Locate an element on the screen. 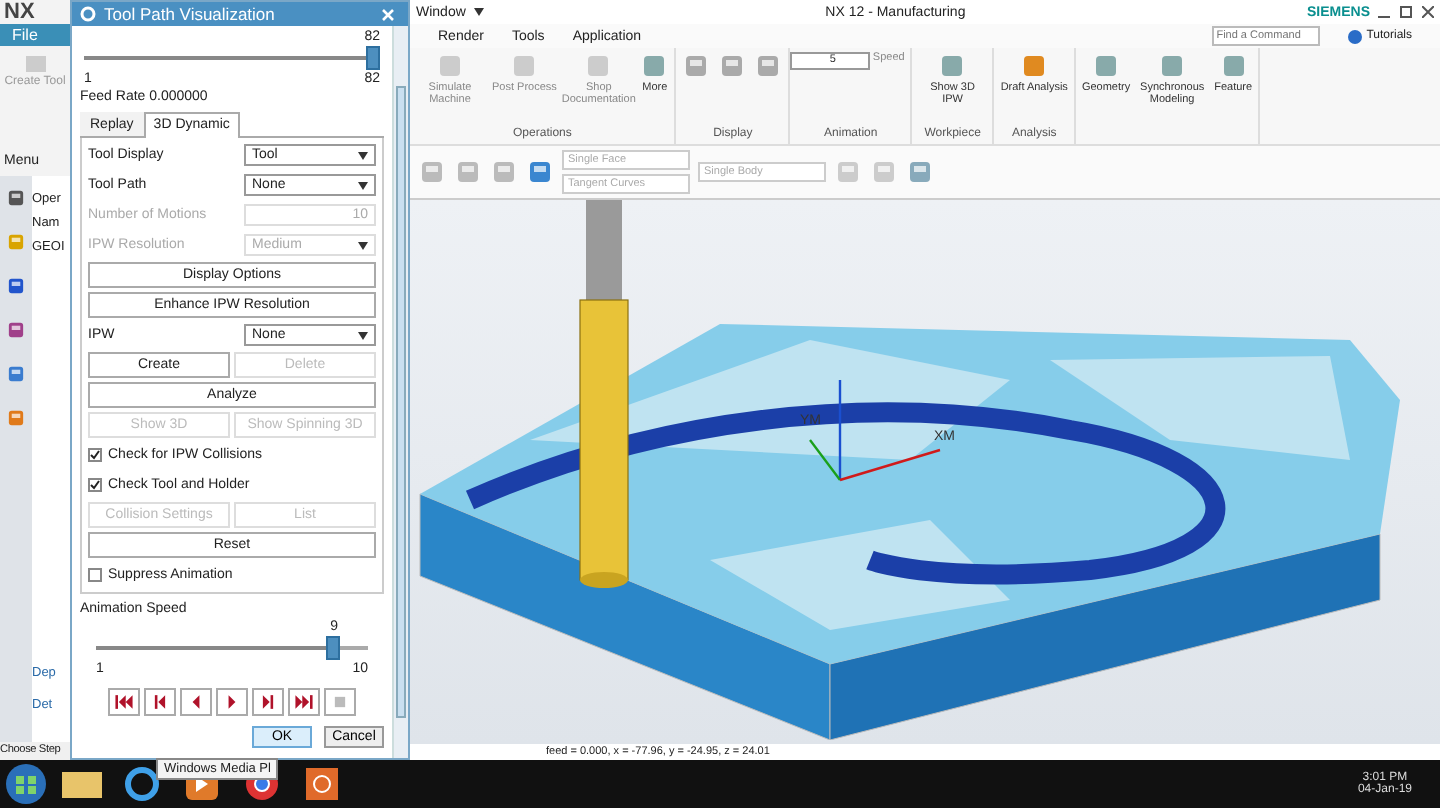 Image resolution: width=1440 pixels, height=808 pixels. start-button is located at coordinates (26, 784).